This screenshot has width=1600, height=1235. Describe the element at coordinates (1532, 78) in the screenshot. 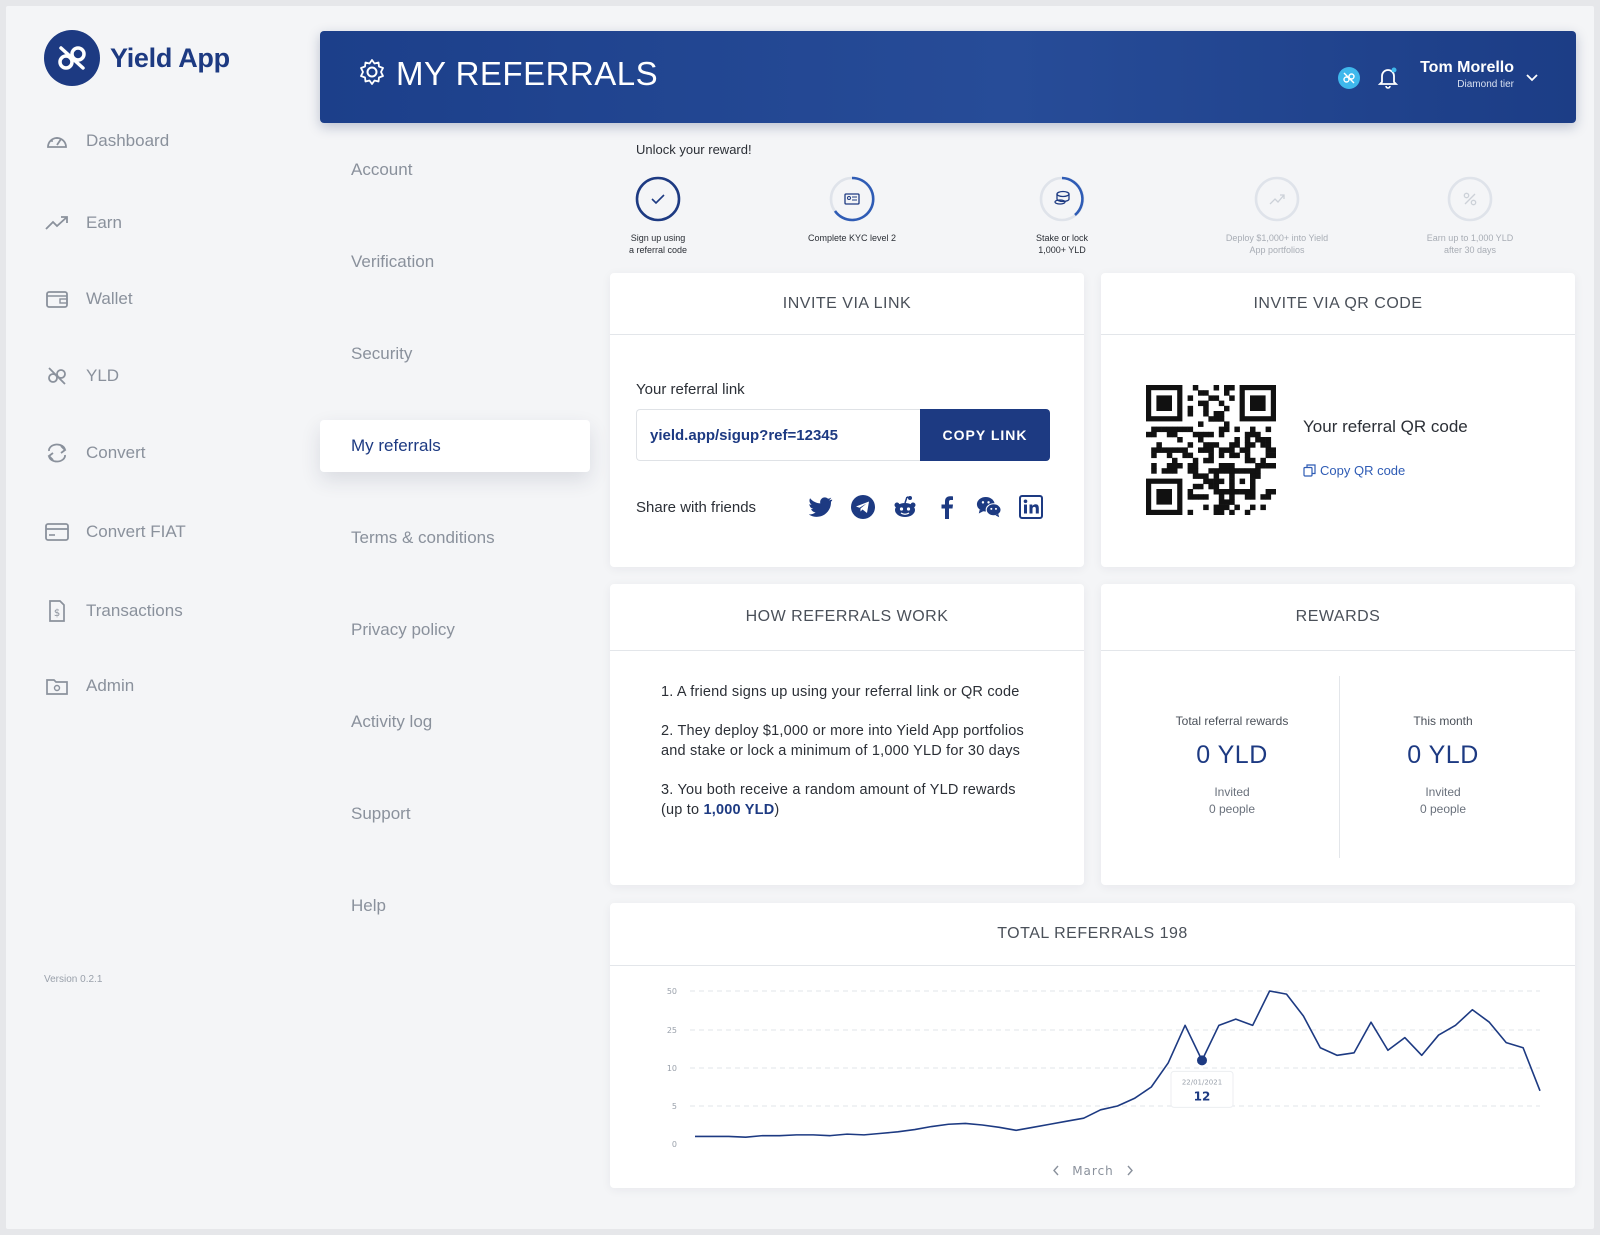

I see `chevron-down-icon` at that location.